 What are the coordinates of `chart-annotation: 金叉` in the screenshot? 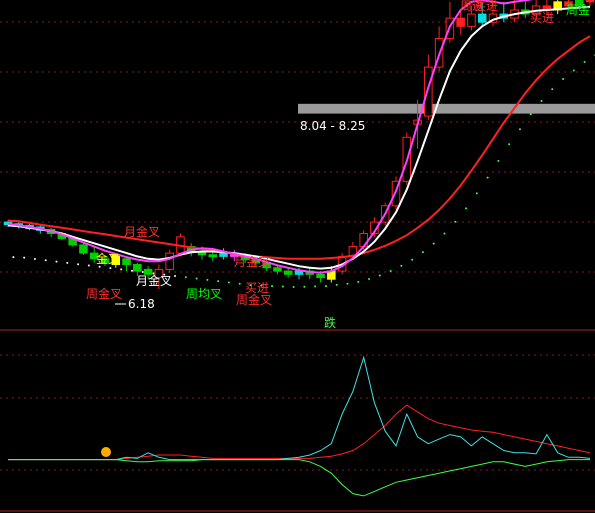 It's located at (108, 258).